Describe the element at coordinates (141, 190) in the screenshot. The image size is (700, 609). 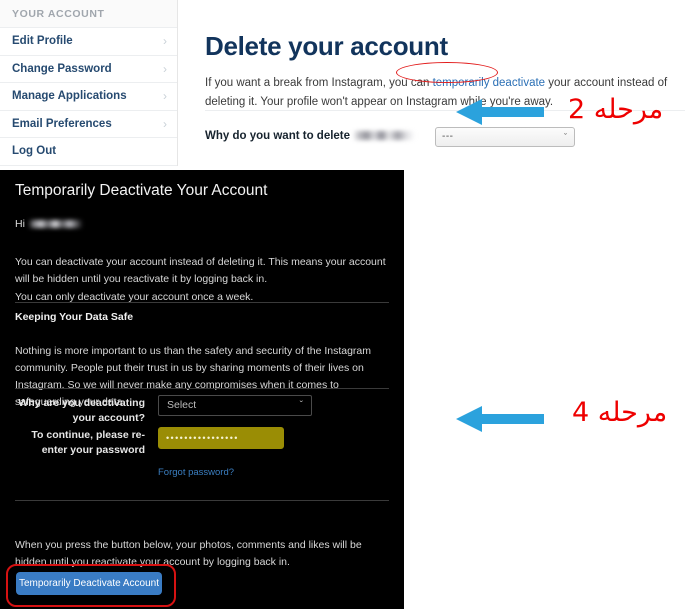
I see `deactivate-panel-title: Temporarily Deactivate Your Account` at that location.